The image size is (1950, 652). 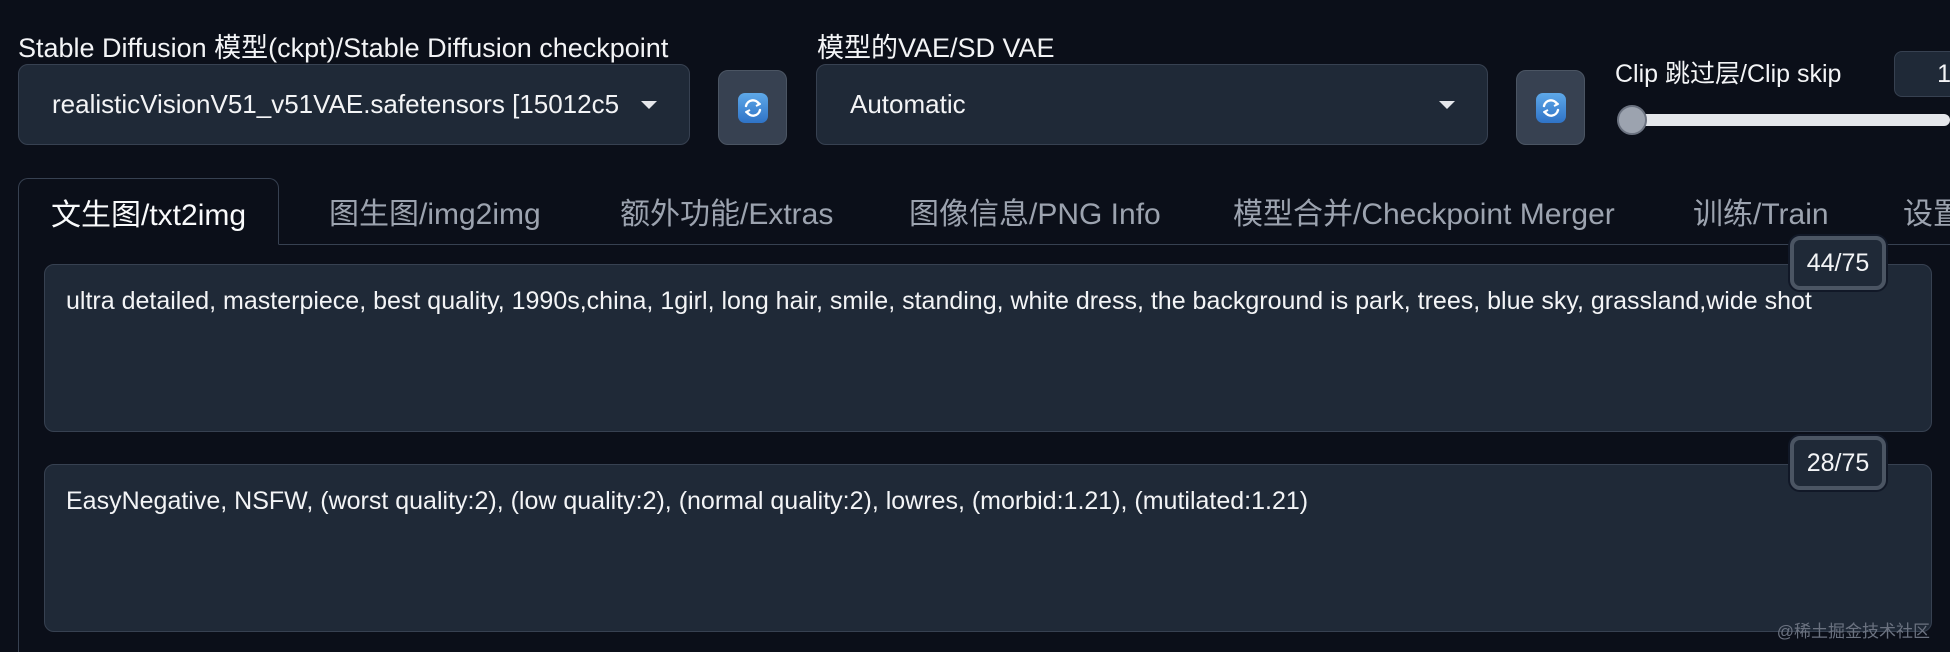 I want to click on tab-train: 训练/Train, so click(x=1761, y=211).